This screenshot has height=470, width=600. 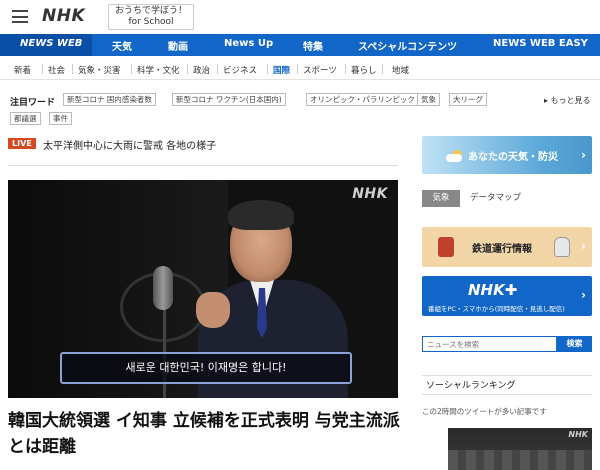 I want to click on top-bar: NHK おうちで学ぼう！ for School, so click(x=300, y=17).